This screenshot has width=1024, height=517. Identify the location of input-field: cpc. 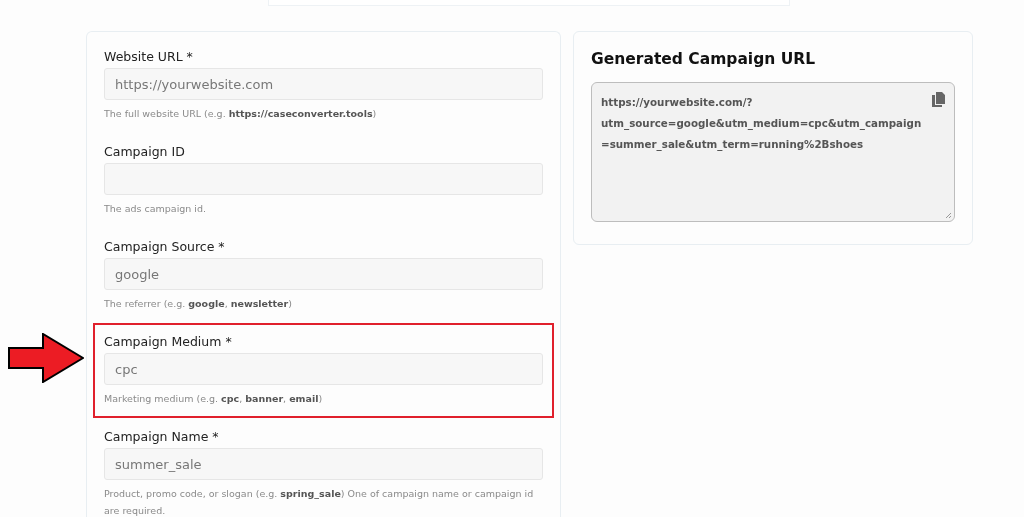
(323, 369).